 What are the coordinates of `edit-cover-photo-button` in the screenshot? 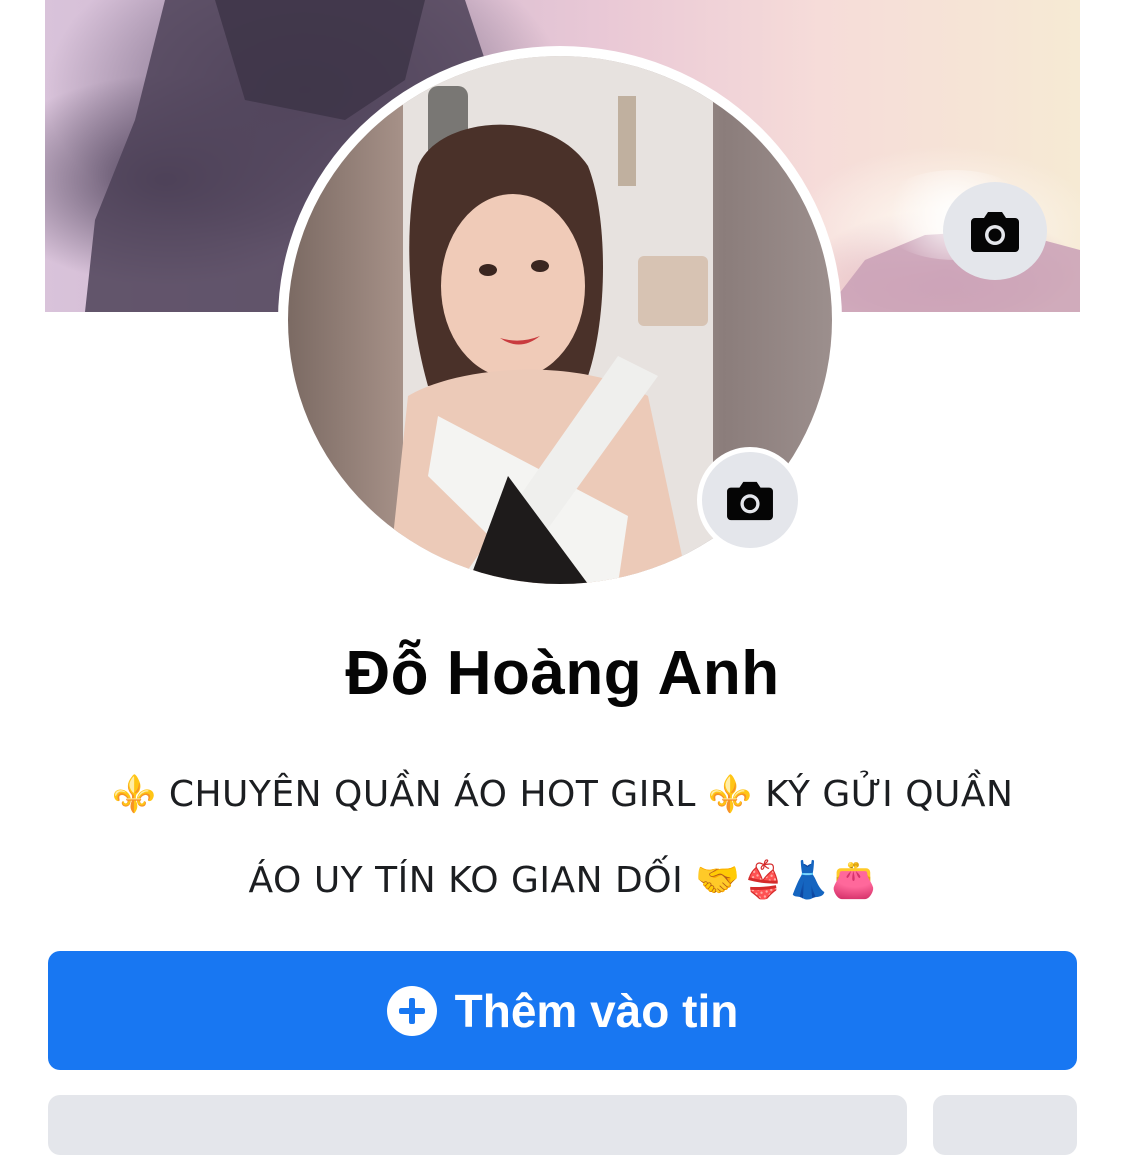 It's located at (995, 231).